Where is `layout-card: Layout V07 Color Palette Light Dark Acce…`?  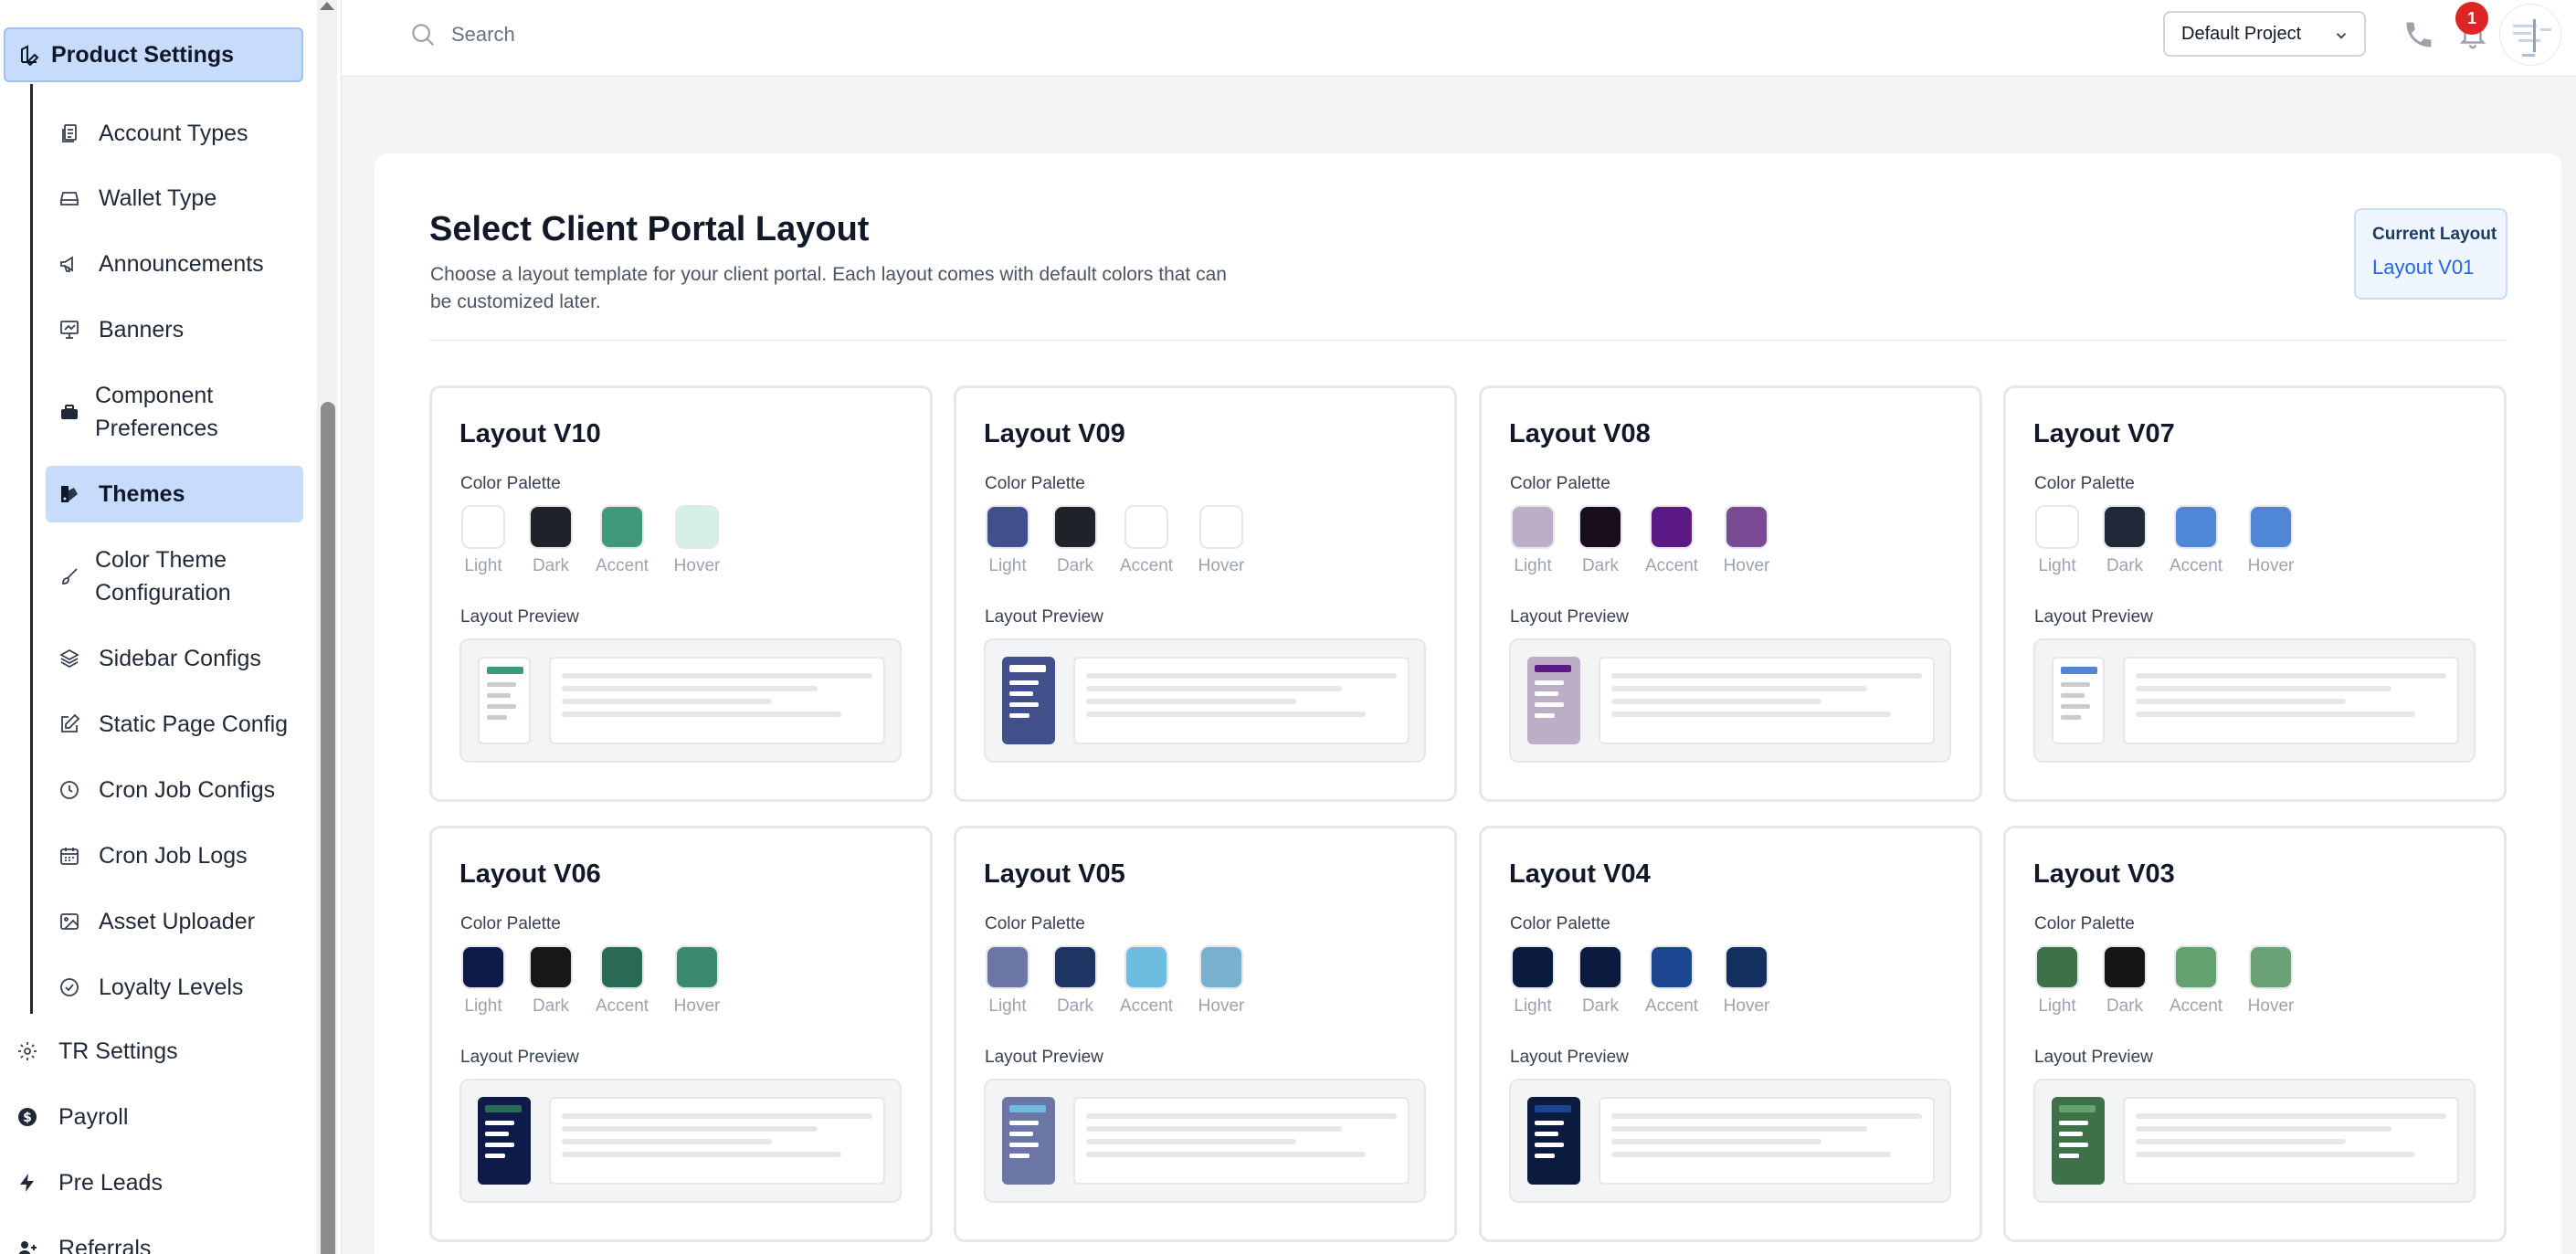
layout-card: Layout V07 Color Palette Light Dark Acce… is located at coordinates (2255, 593).